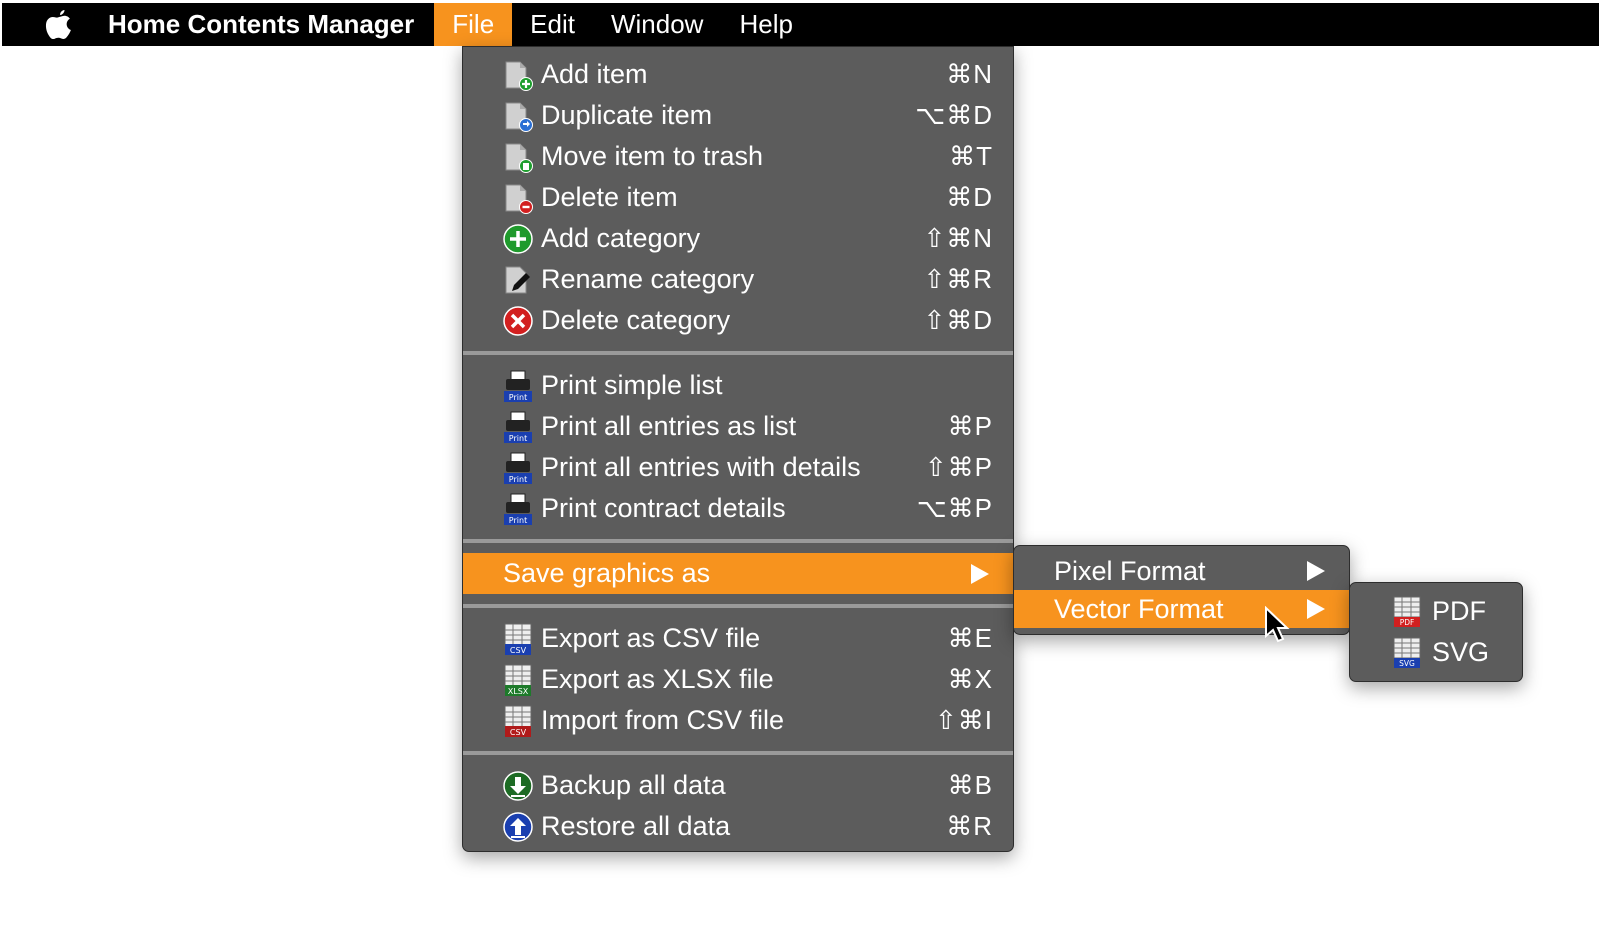  I want to click on shortcut-text: ⌘B, so click(970, 785).